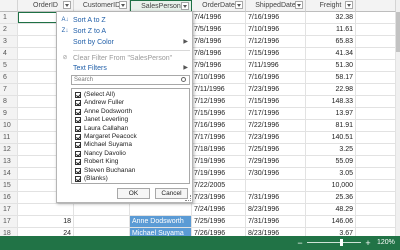 The width and height of the screenshot is (400, 250). I want to click on freight-cell: 51.30, so click(331, 65).